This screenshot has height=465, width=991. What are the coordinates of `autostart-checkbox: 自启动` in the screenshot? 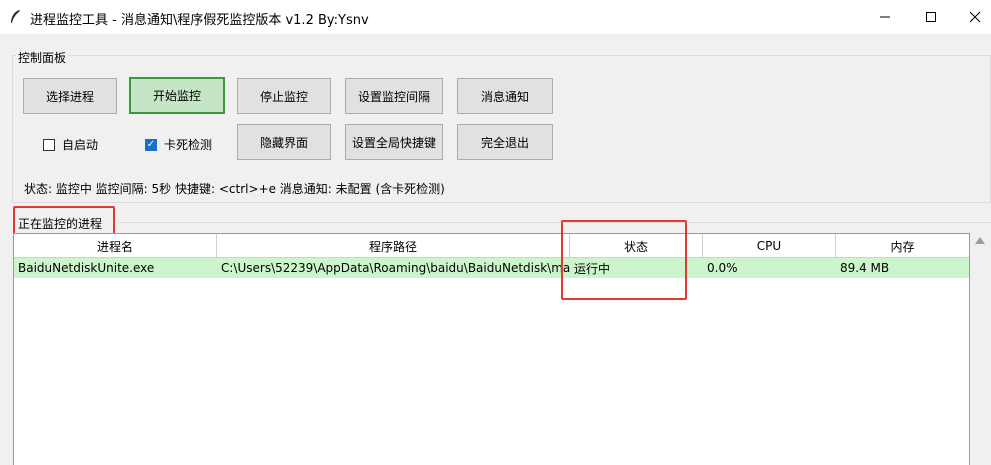 It's located at (70, 144).